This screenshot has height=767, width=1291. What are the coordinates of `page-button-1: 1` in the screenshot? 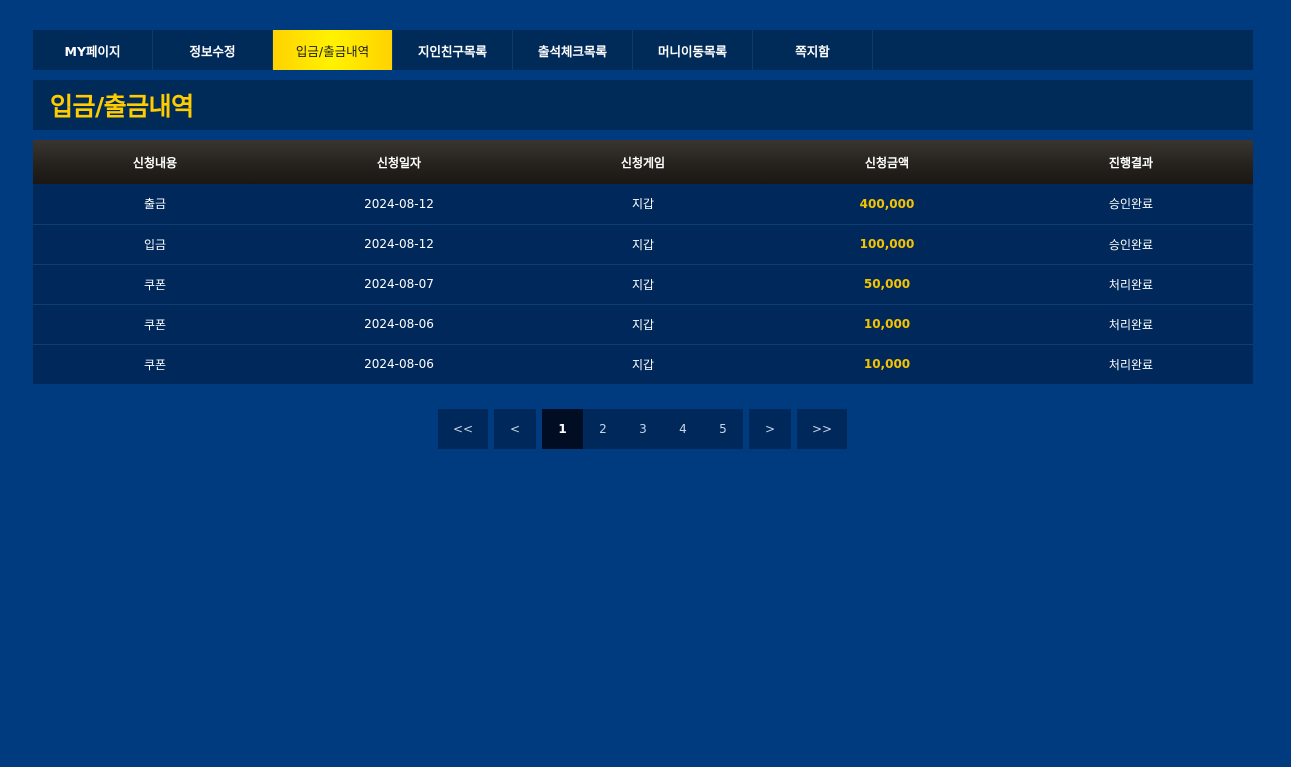 It's located at (562, 429).